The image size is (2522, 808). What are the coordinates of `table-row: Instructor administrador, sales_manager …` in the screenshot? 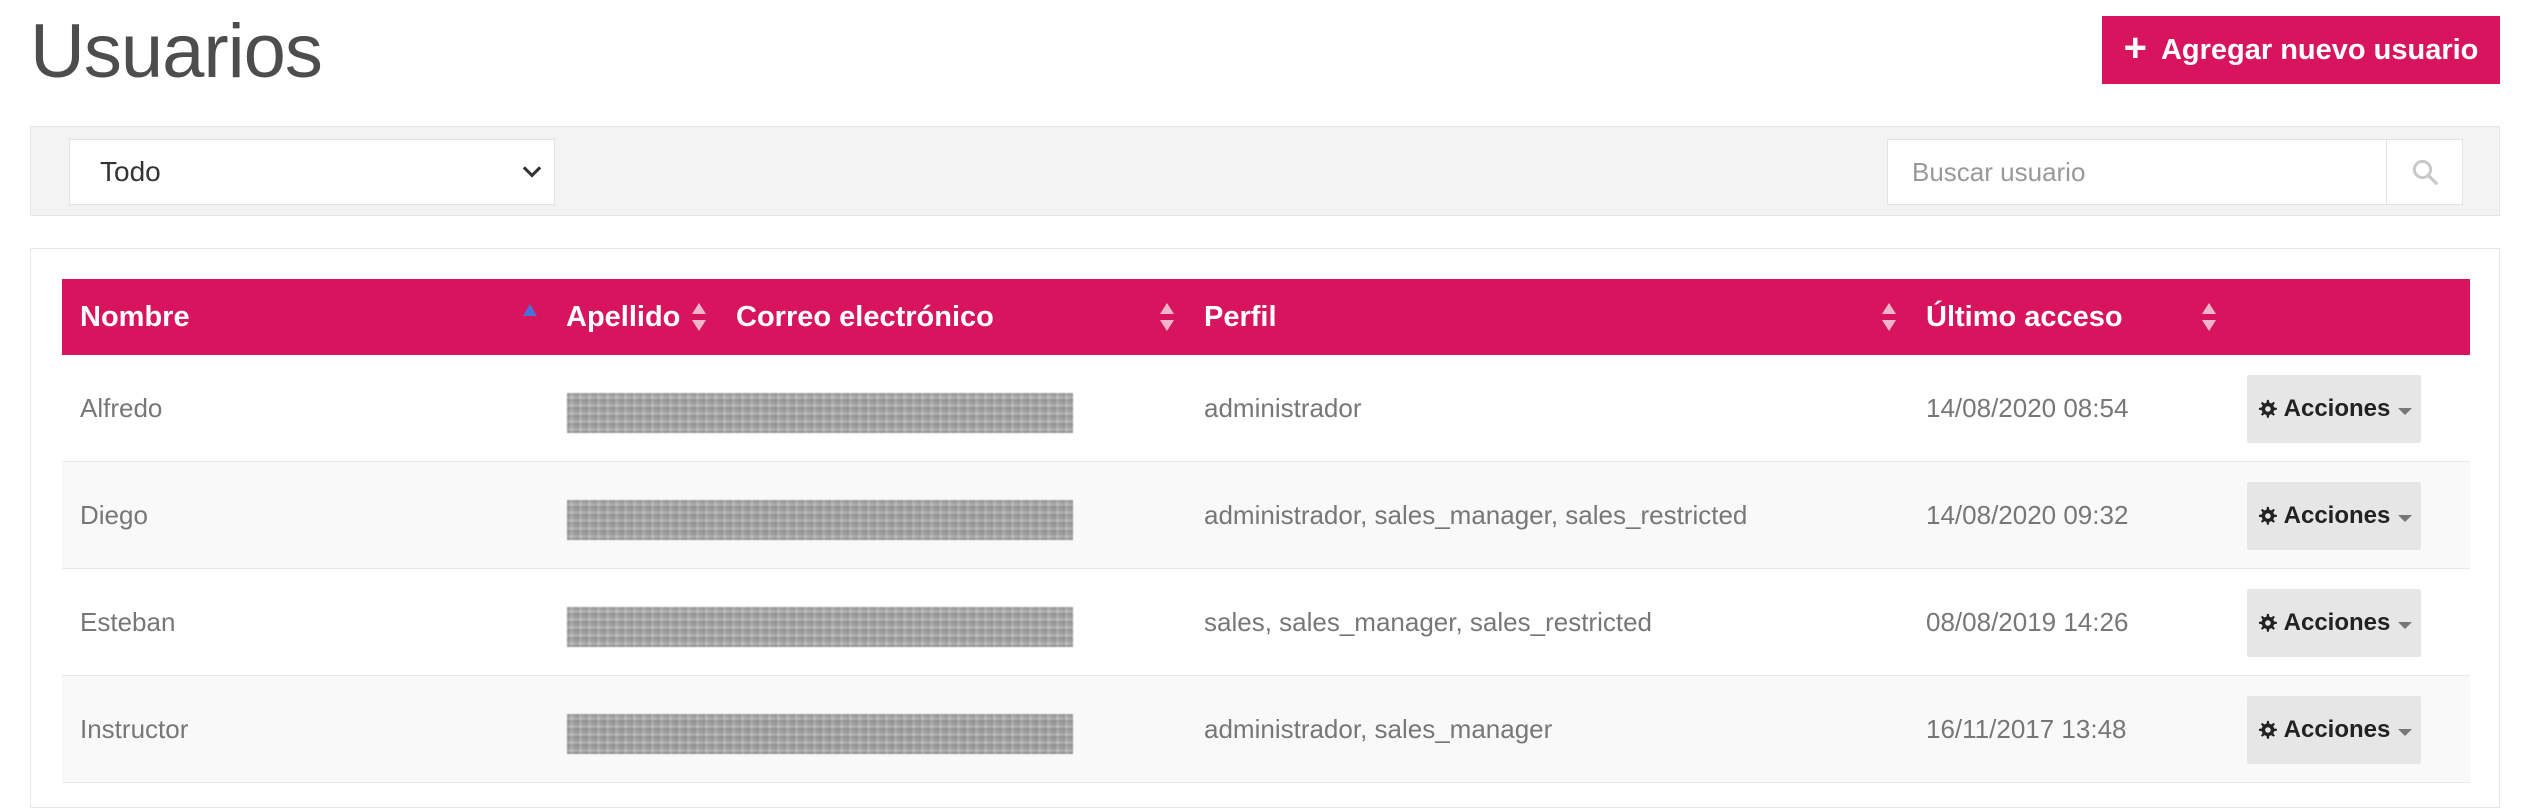 It's located at (1266, 729).